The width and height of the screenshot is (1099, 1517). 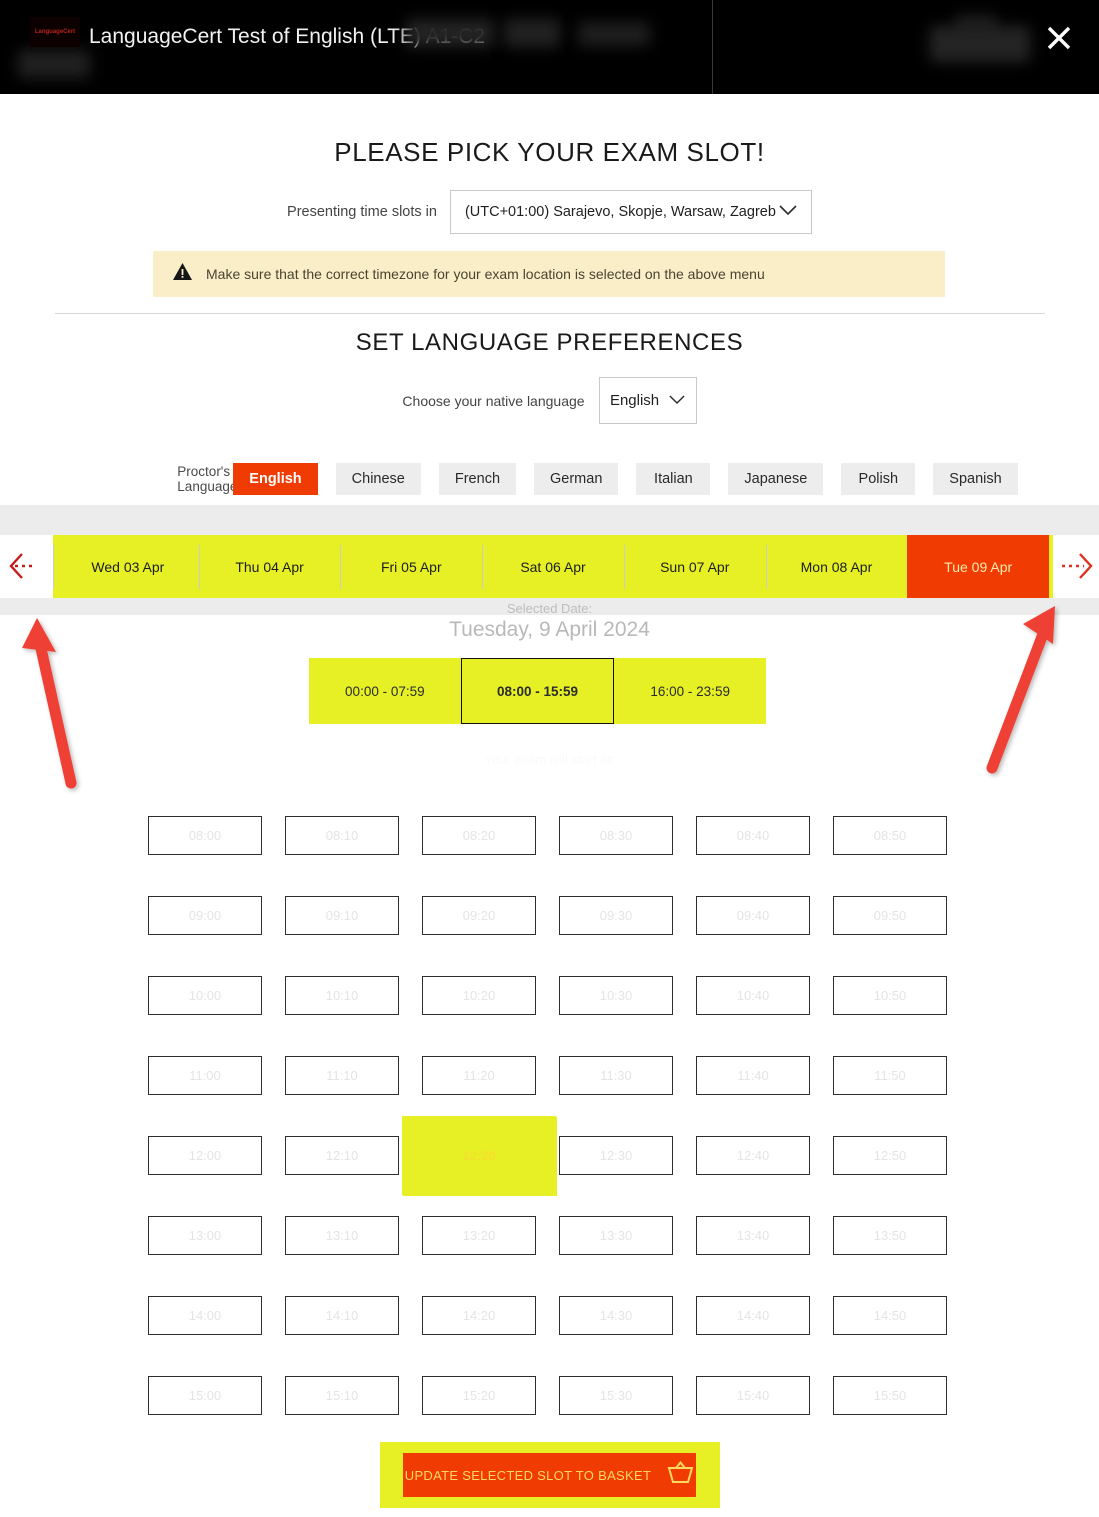 I want to click on time-slot-selected: 12:20, so click(x=480, y=1156).